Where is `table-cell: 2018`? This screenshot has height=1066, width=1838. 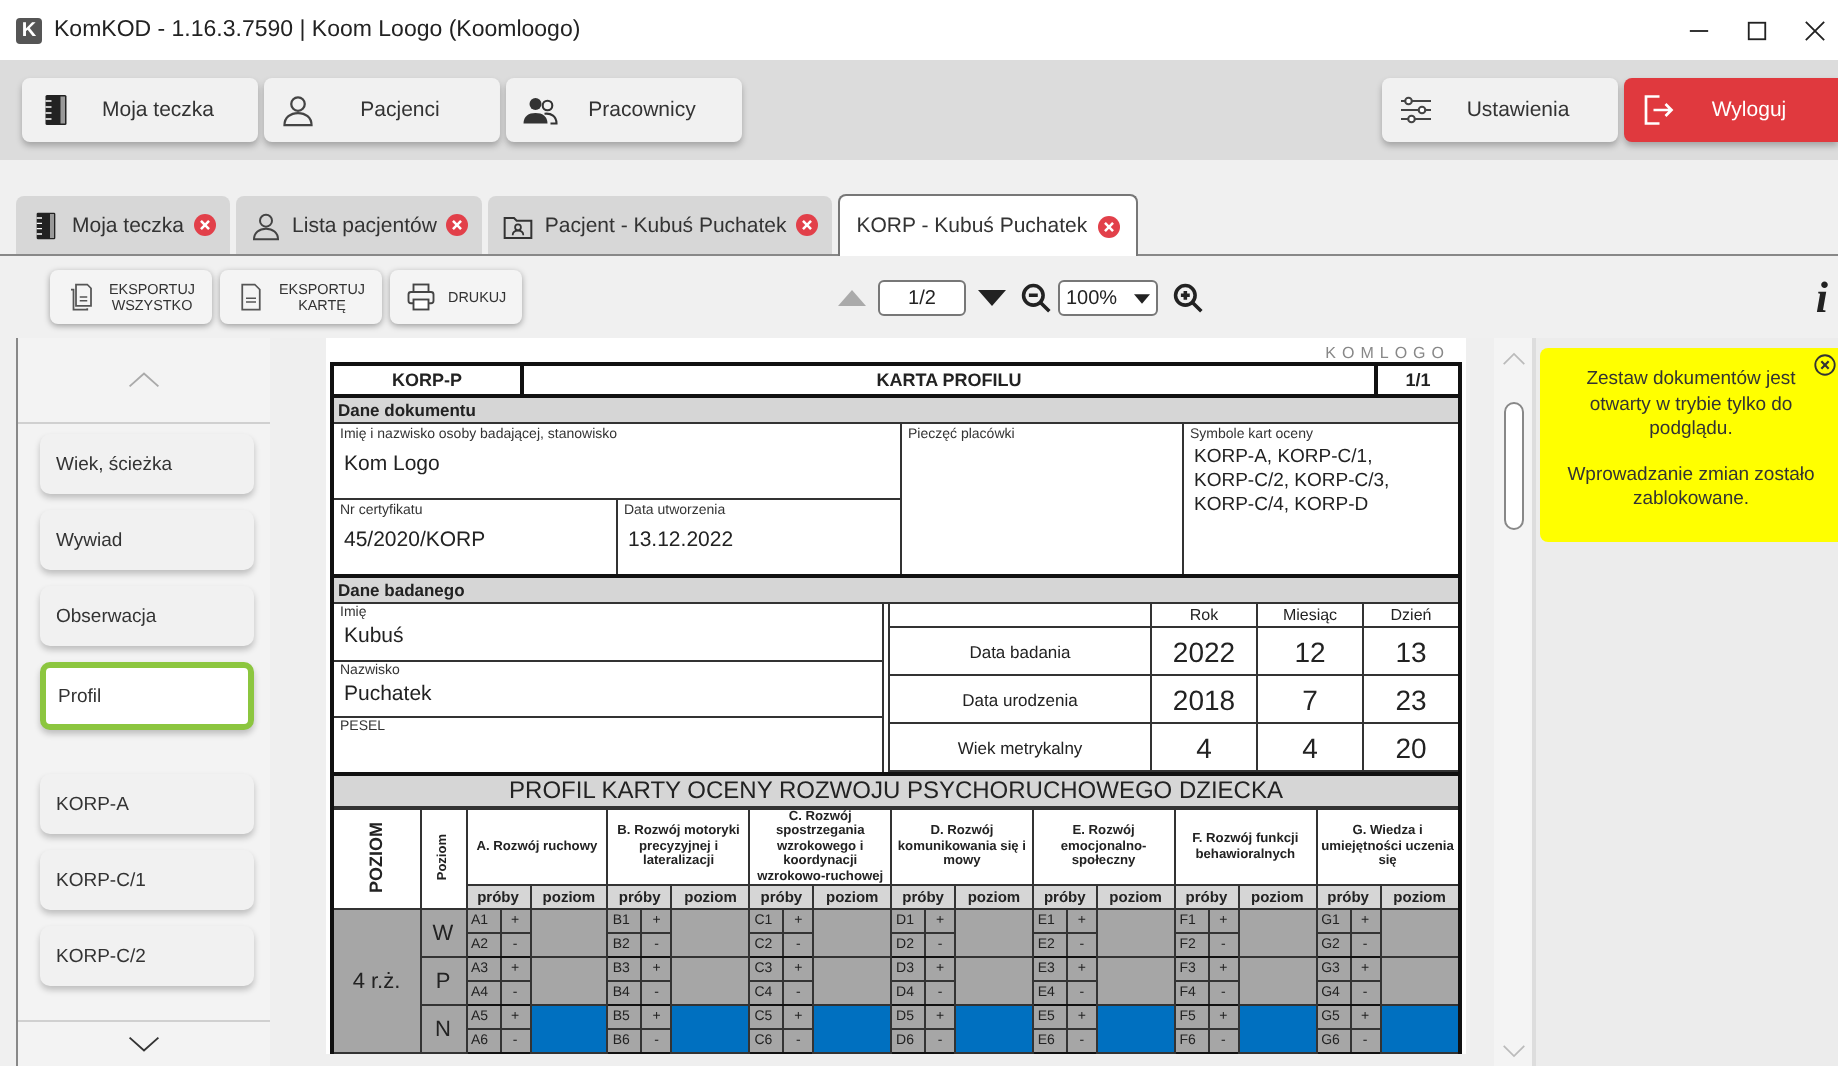 table-cell: 2018 is located at coordinates (1203, 700).